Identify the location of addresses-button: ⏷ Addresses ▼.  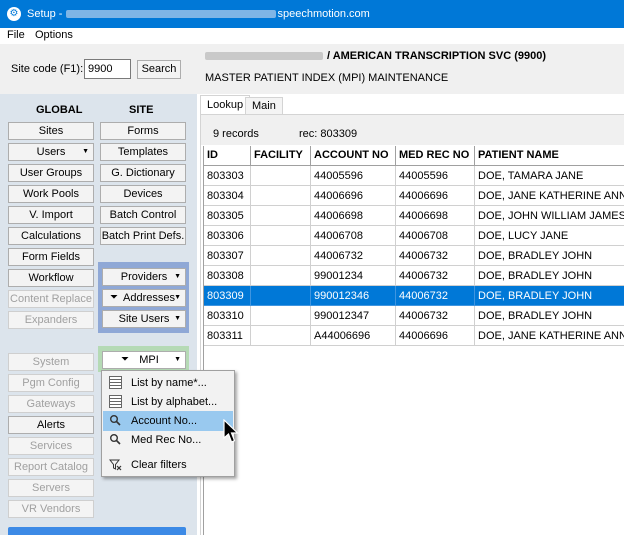
(144, 298).